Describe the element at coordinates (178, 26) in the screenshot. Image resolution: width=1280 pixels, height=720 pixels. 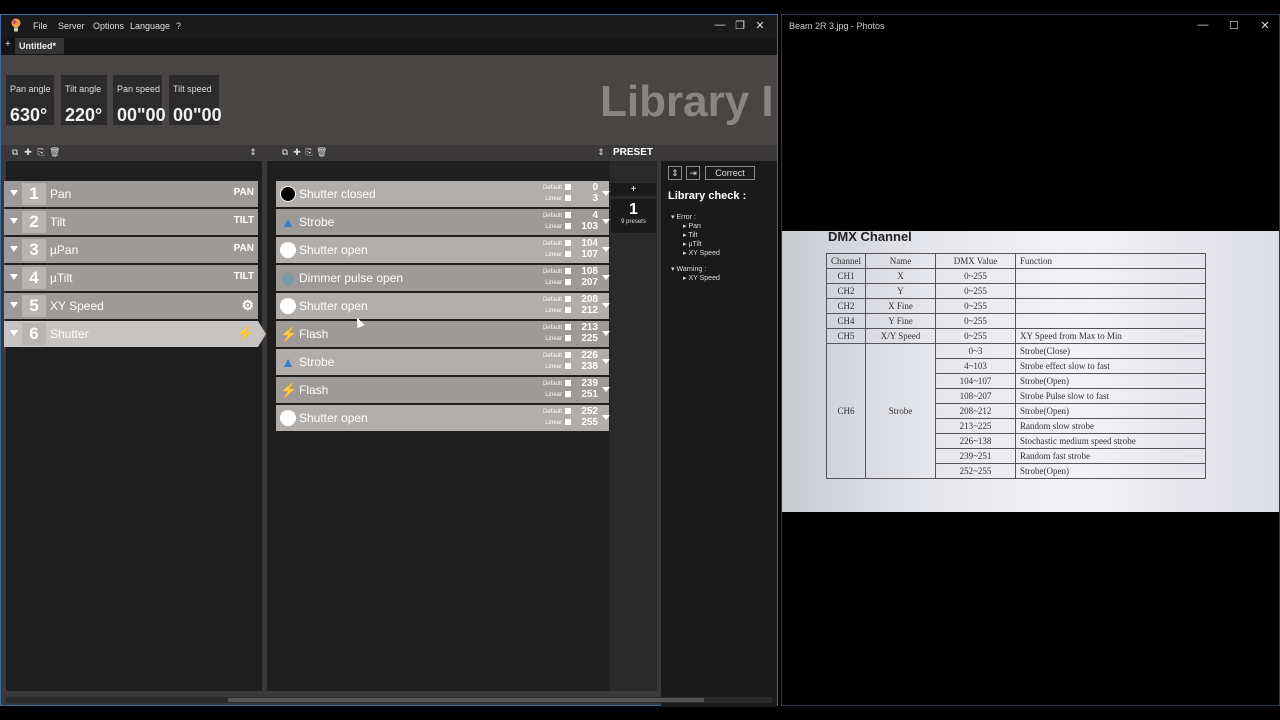
I see `menu-help: ?` at that location.